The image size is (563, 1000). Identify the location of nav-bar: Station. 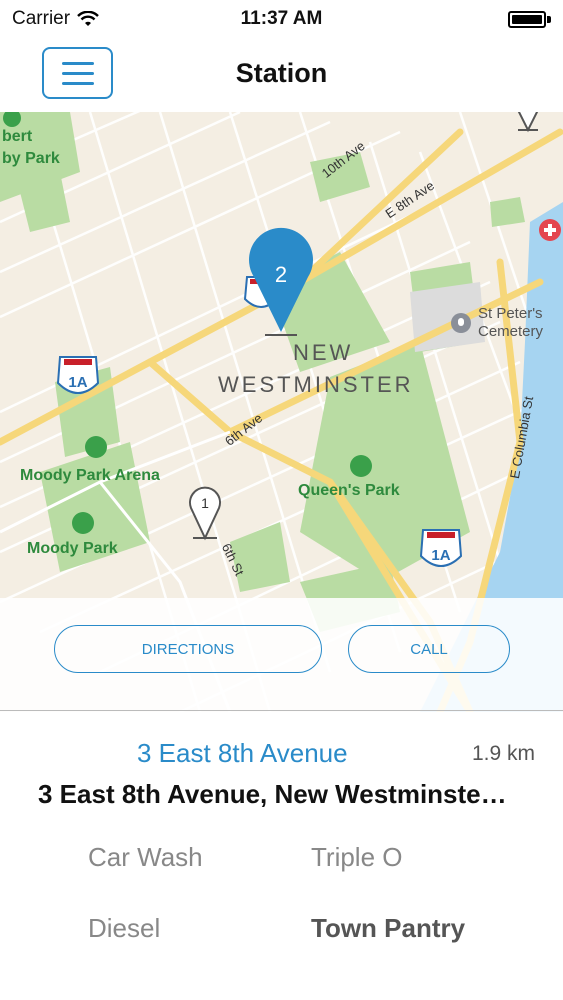
(281, 75).